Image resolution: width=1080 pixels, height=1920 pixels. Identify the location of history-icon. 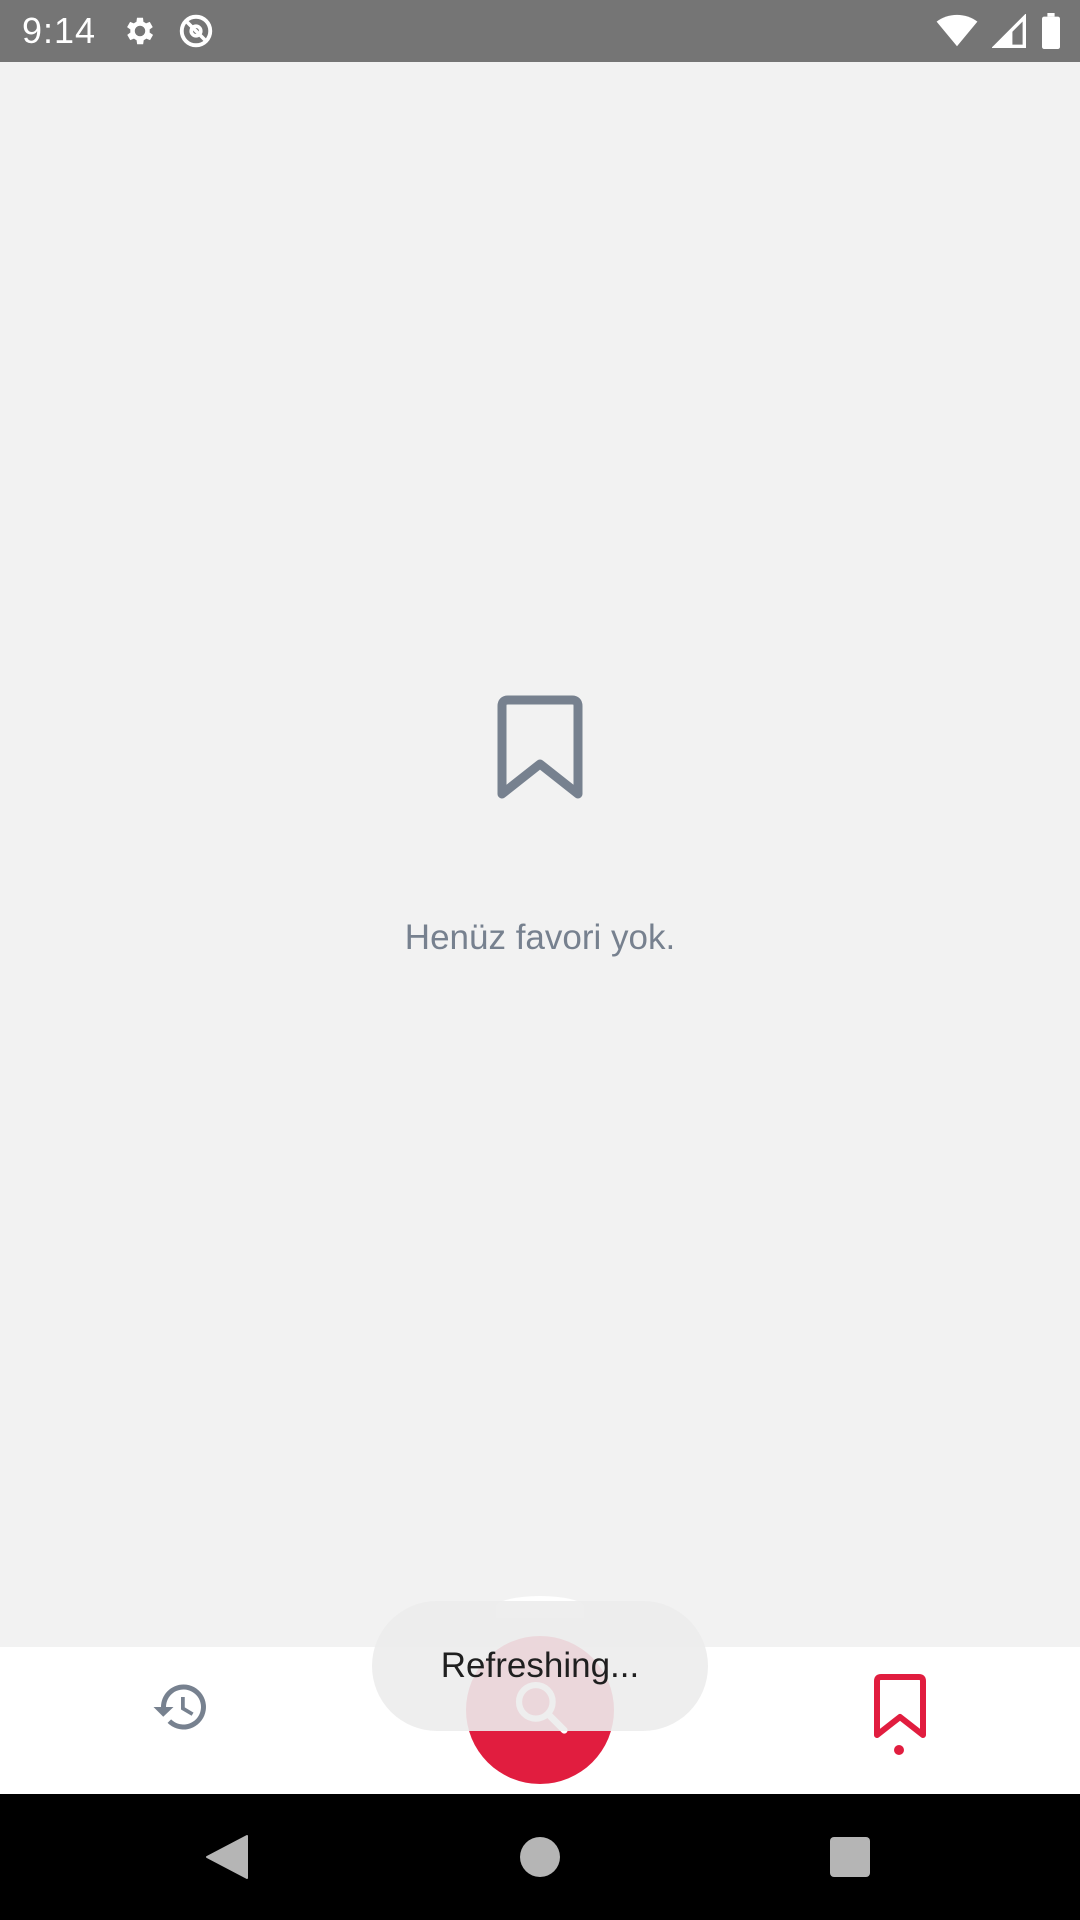
(181, 1707).